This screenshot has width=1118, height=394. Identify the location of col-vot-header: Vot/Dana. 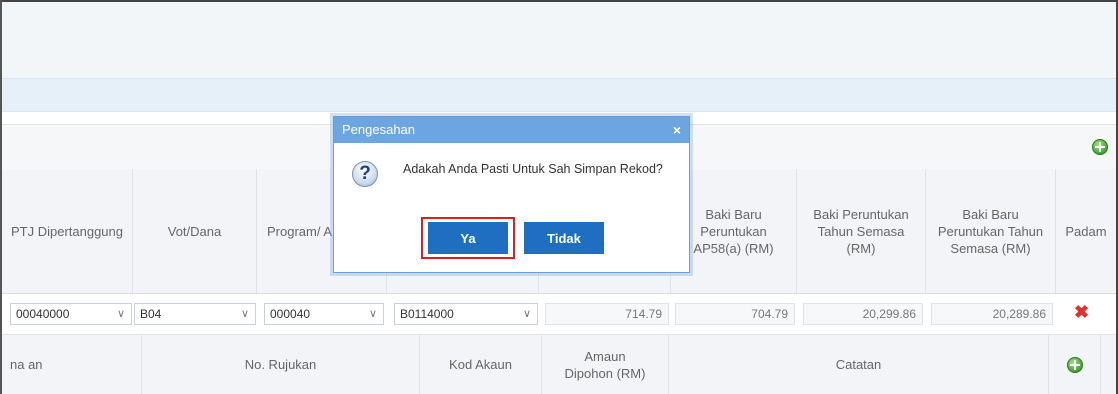
(195, 231).